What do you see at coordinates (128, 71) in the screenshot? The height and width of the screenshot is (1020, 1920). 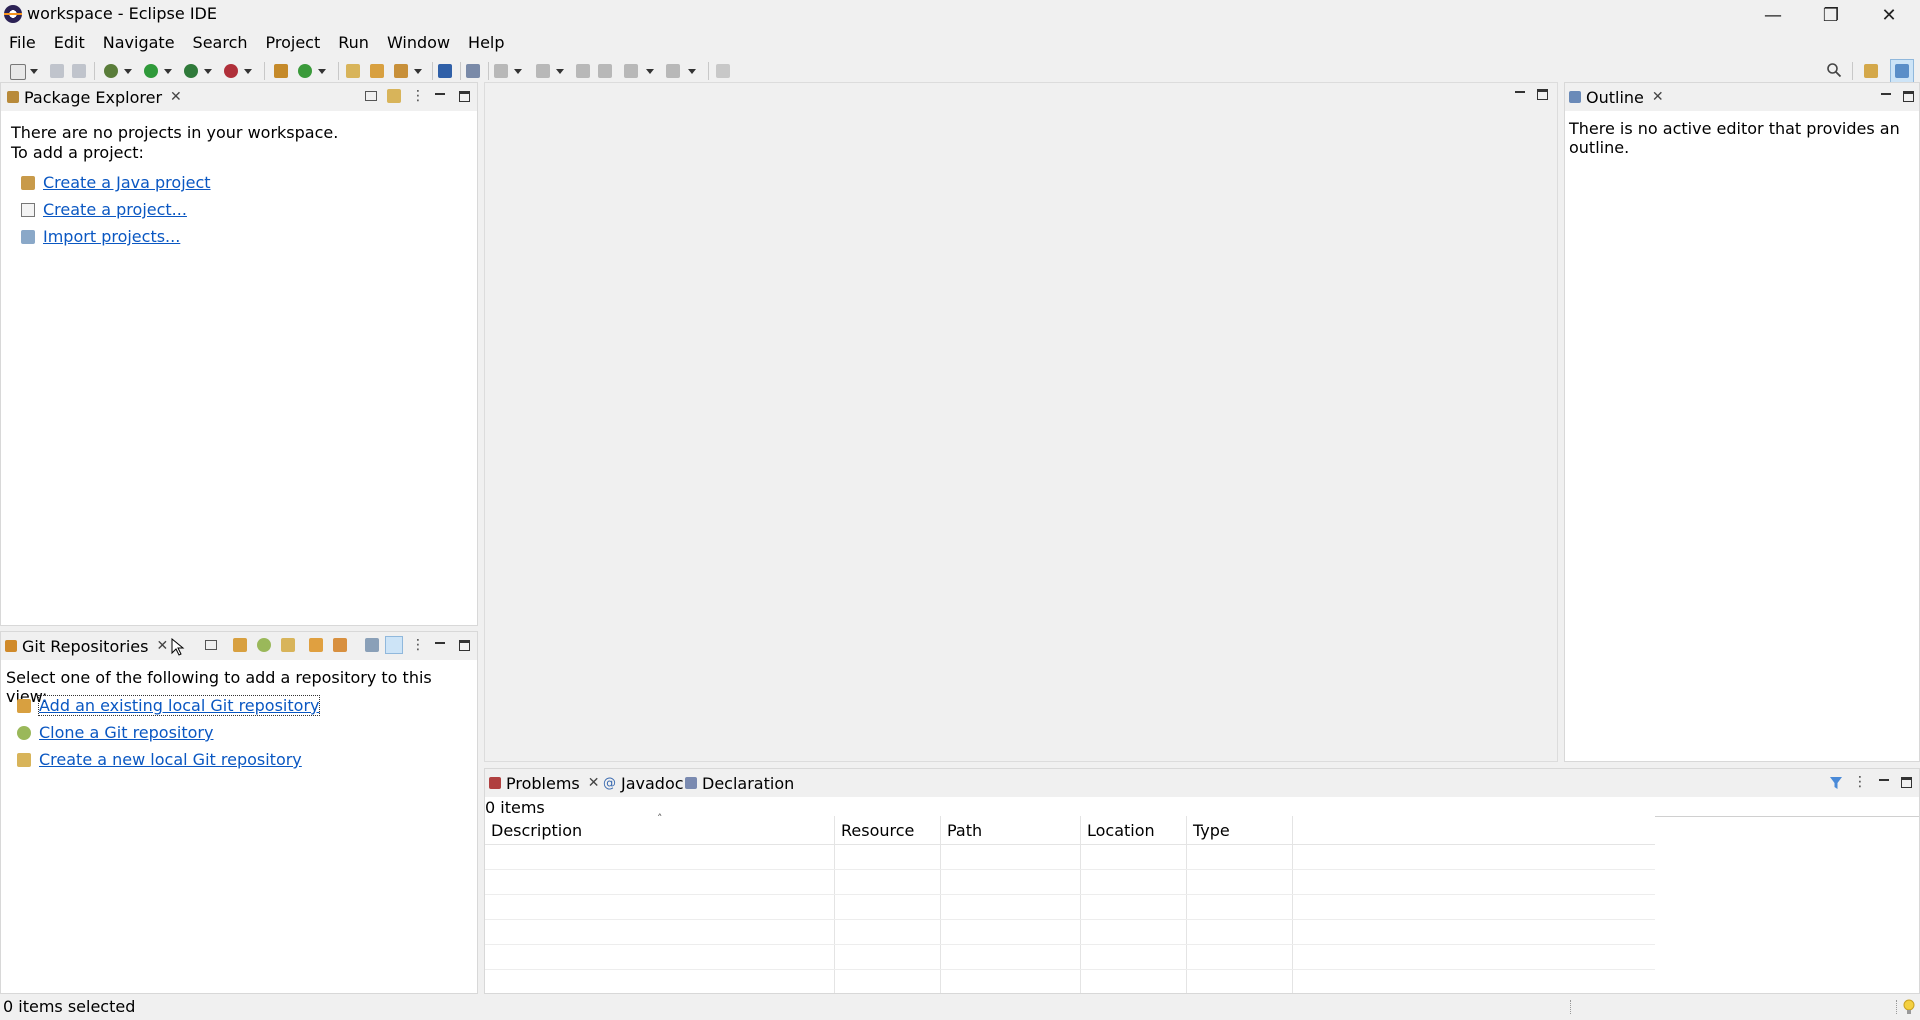 I see `debug-dropdown-icon` at bounding box center [128, 71].